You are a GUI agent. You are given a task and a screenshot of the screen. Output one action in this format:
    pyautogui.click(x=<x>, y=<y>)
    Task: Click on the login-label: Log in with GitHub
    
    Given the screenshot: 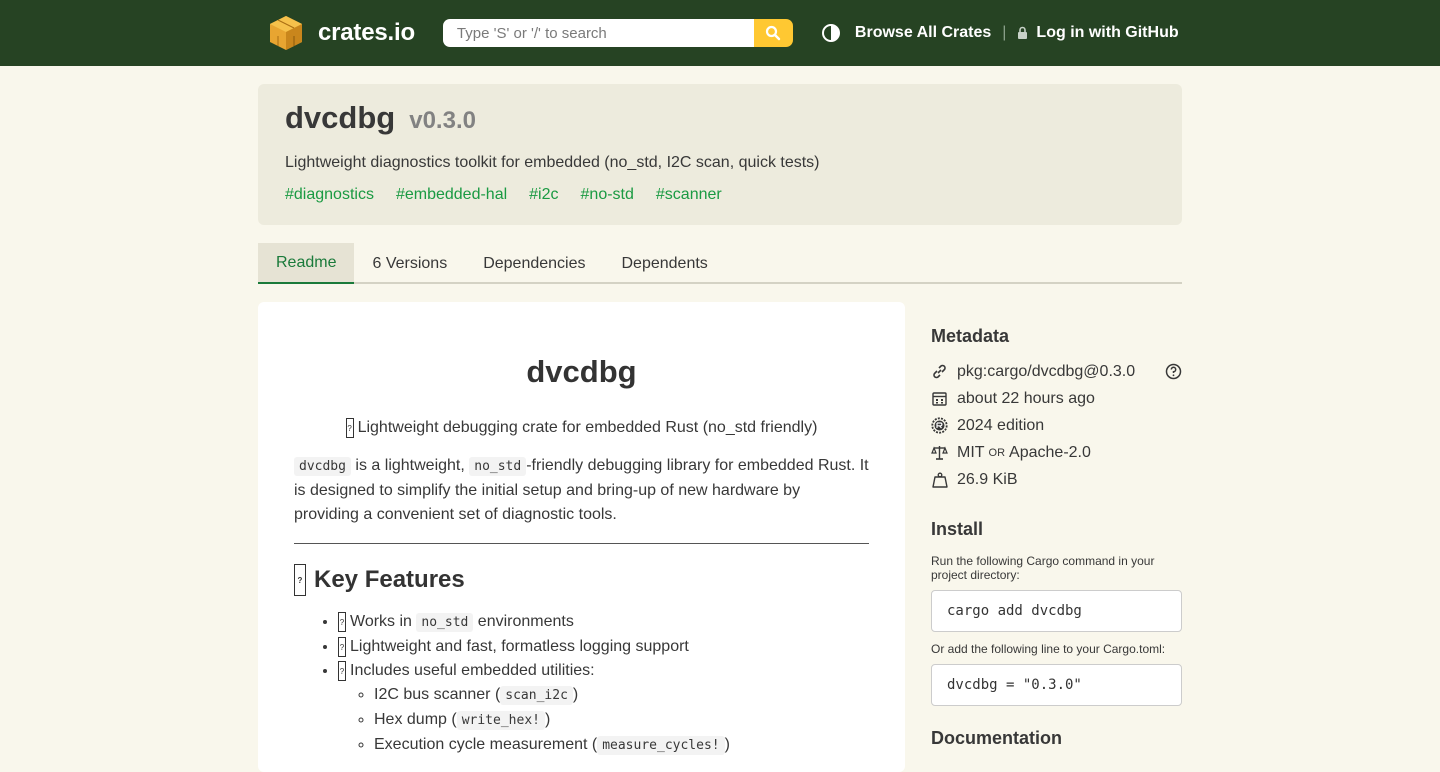 What is the action you would take?
    pyautogui.click(x=1107, y=32)
    